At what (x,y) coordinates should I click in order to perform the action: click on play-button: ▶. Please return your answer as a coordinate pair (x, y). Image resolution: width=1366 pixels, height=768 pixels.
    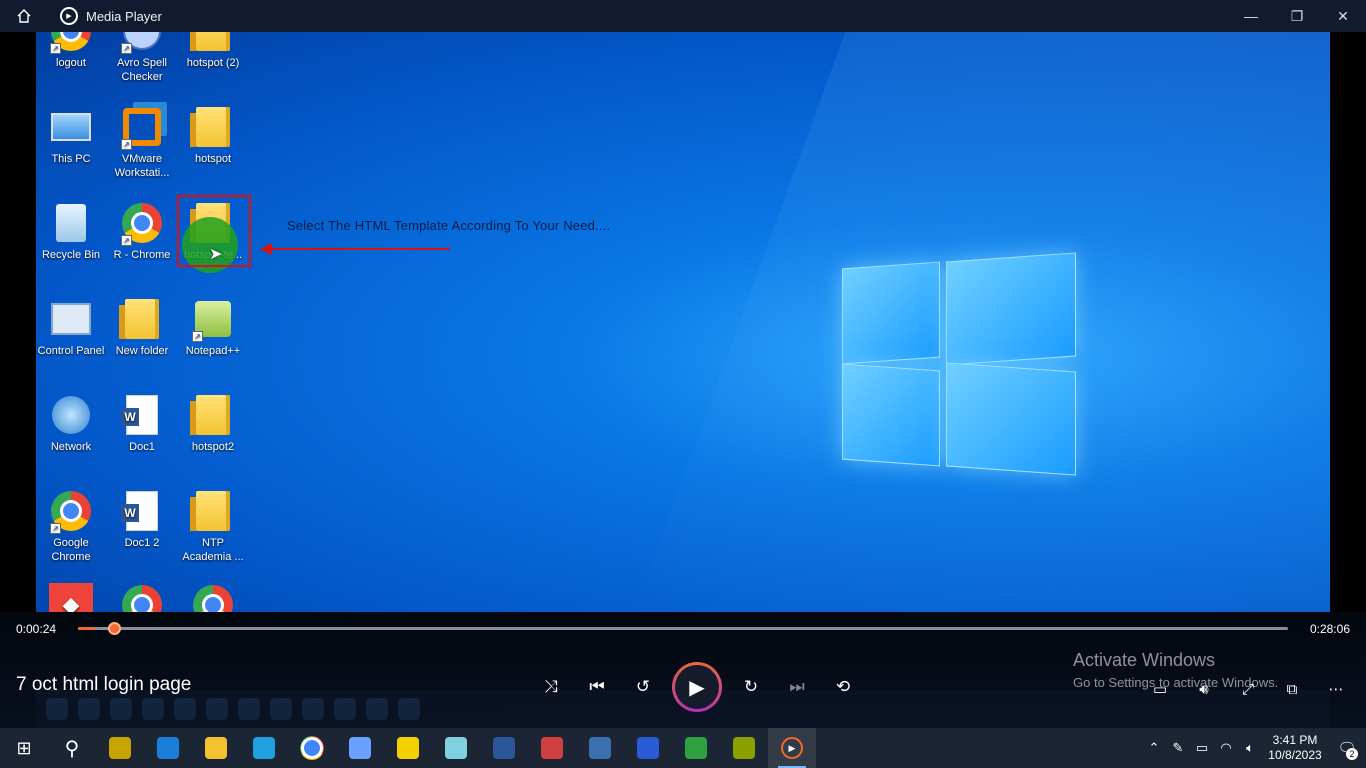
    Looking at the image, I should click on (697, 687).